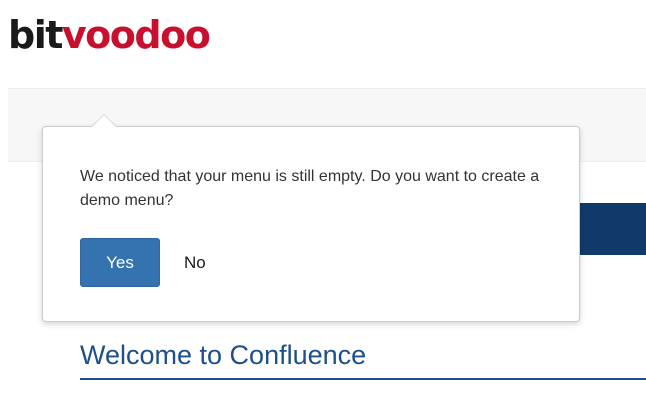 The height and width of the screenshot is (403, 646). Describe the element at coordinates (363, 379) in the screenshot. I see `title-underline` at that location.